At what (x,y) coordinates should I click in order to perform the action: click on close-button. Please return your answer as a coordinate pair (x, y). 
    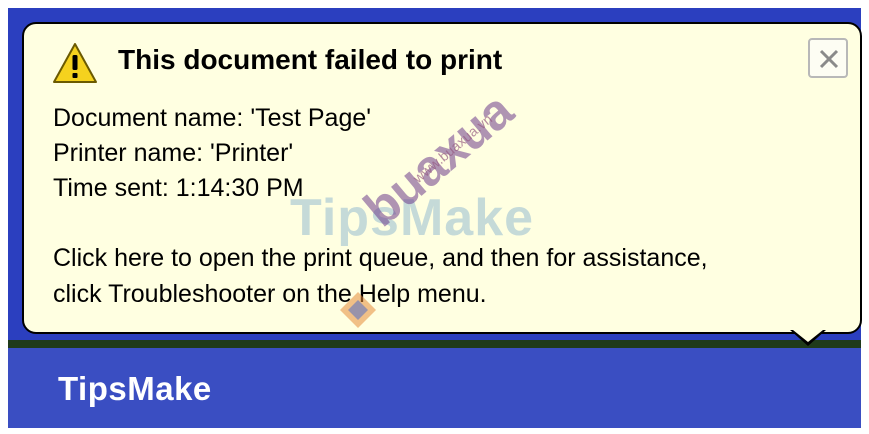
    Looking at the image, I should click on (828, 58).